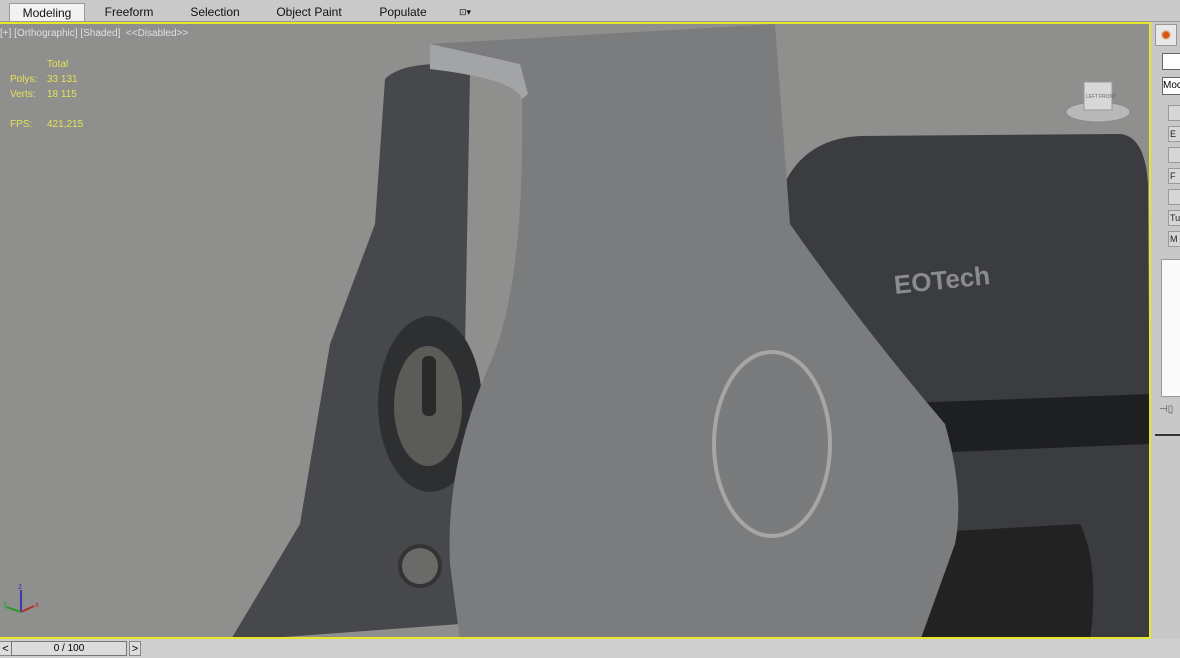 Image resolution: width=1180 pixels, height=658 pixels. What do you see at coordinates (20, 586) in the screenshot?
I see `svg-text: z` at bounding box center [20, 586].